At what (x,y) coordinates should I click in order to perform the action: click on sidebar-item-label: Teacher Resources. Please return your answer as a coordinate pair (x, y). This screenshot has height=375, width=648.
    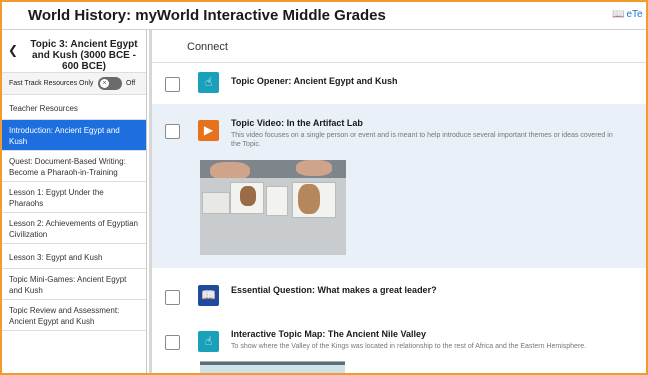
    Looking at the image, I should click on (43, 108).